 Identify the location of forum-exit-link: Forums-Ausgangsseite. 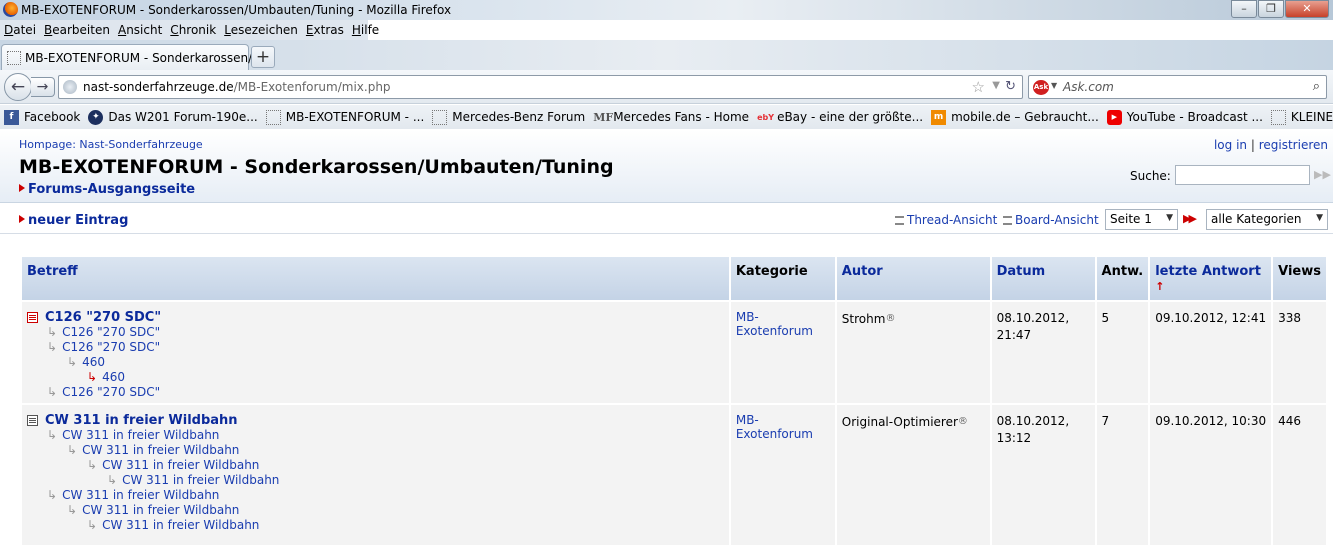
(107, 189).